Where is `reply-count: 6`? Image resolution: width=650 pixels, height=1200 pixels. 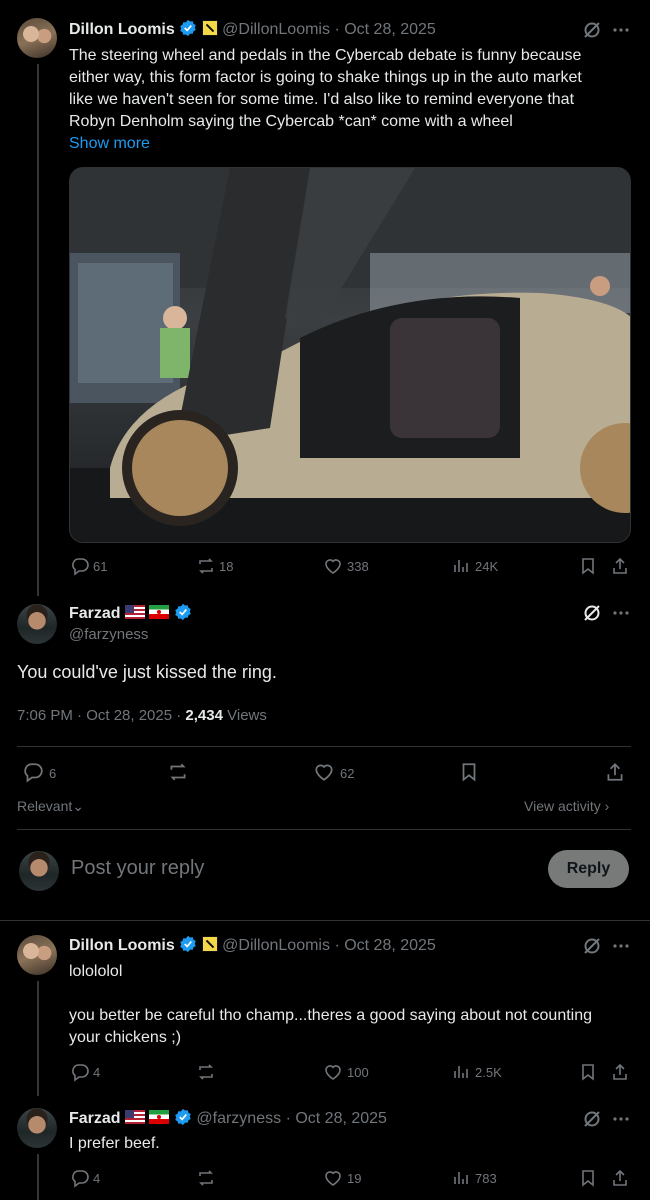
reply-count: 6 is located at coordinates (52, 773).